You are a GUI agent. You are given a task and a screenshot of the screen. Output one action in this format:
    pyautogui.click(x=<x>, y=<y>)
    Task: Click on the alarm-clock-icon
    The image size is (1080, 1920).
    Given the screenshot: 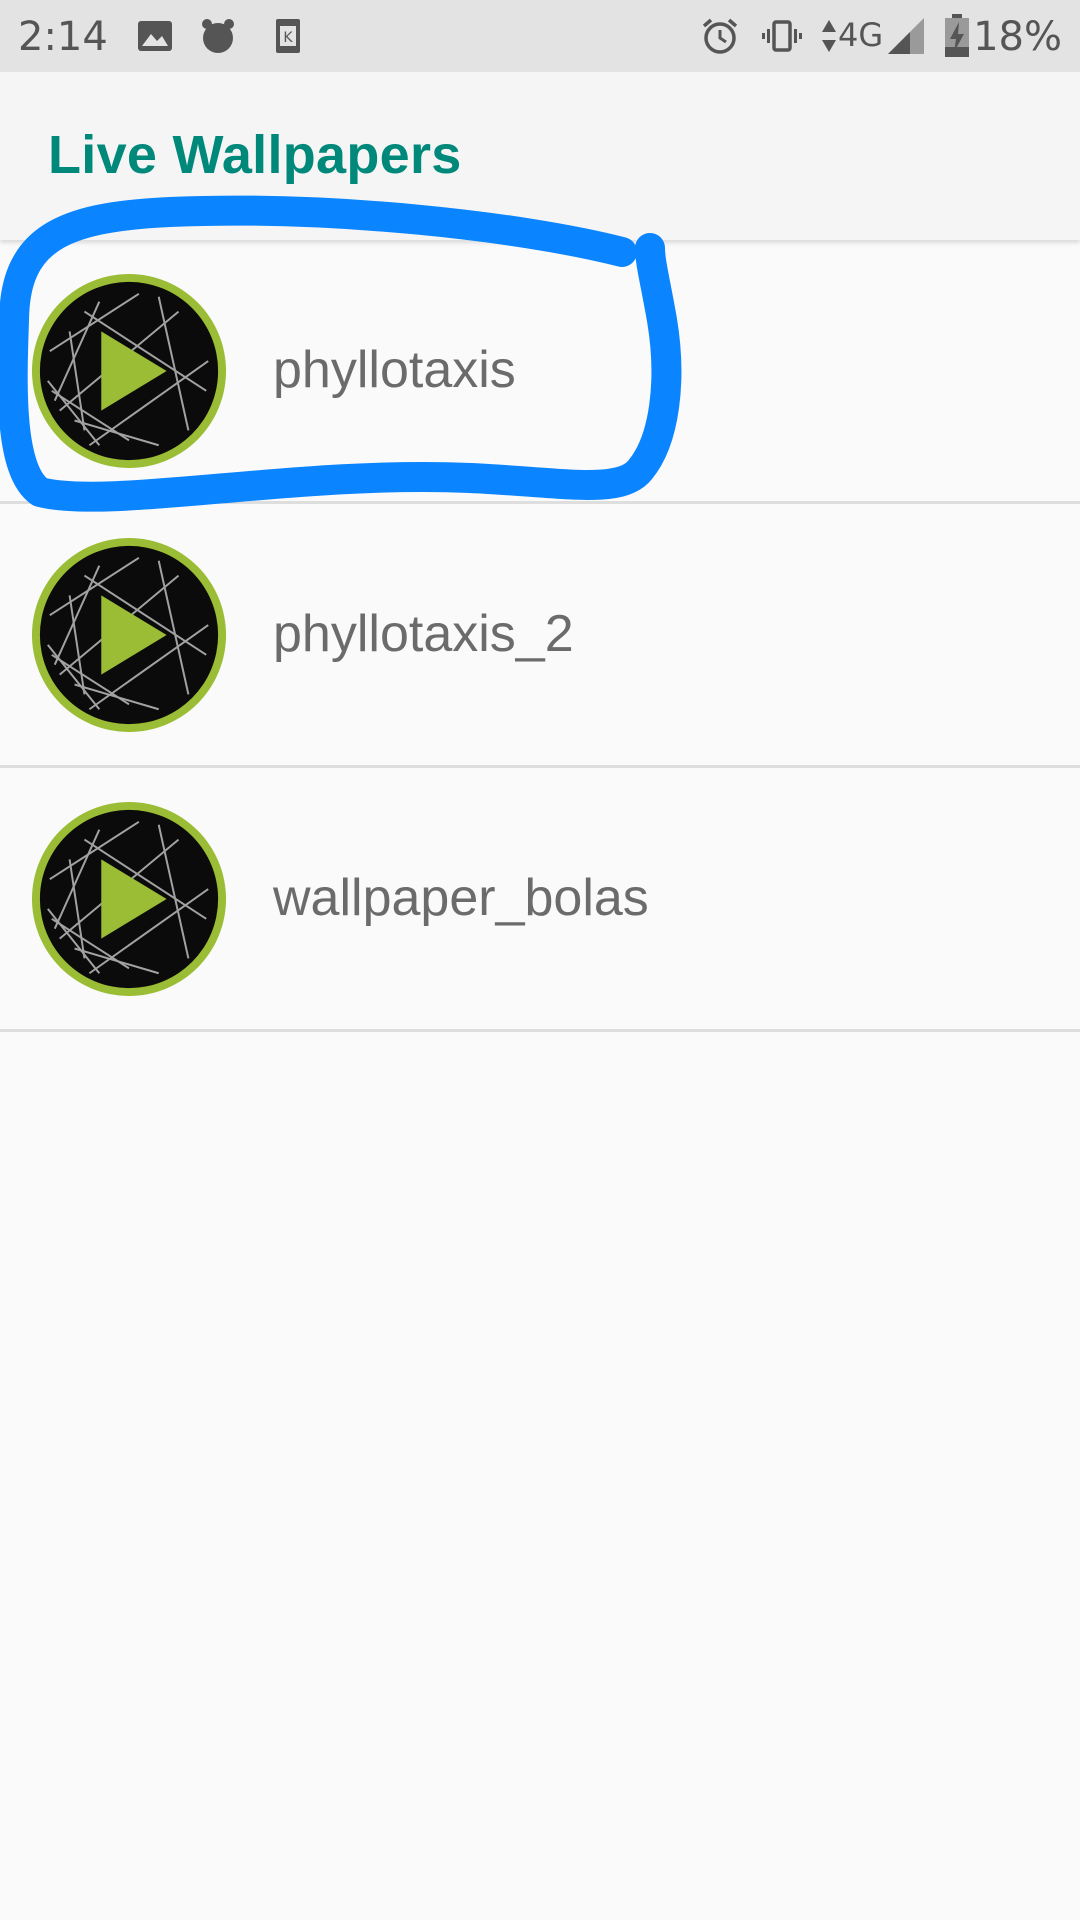 What is the action you would take?
    pyautogui.click(x=720, y=36)
    